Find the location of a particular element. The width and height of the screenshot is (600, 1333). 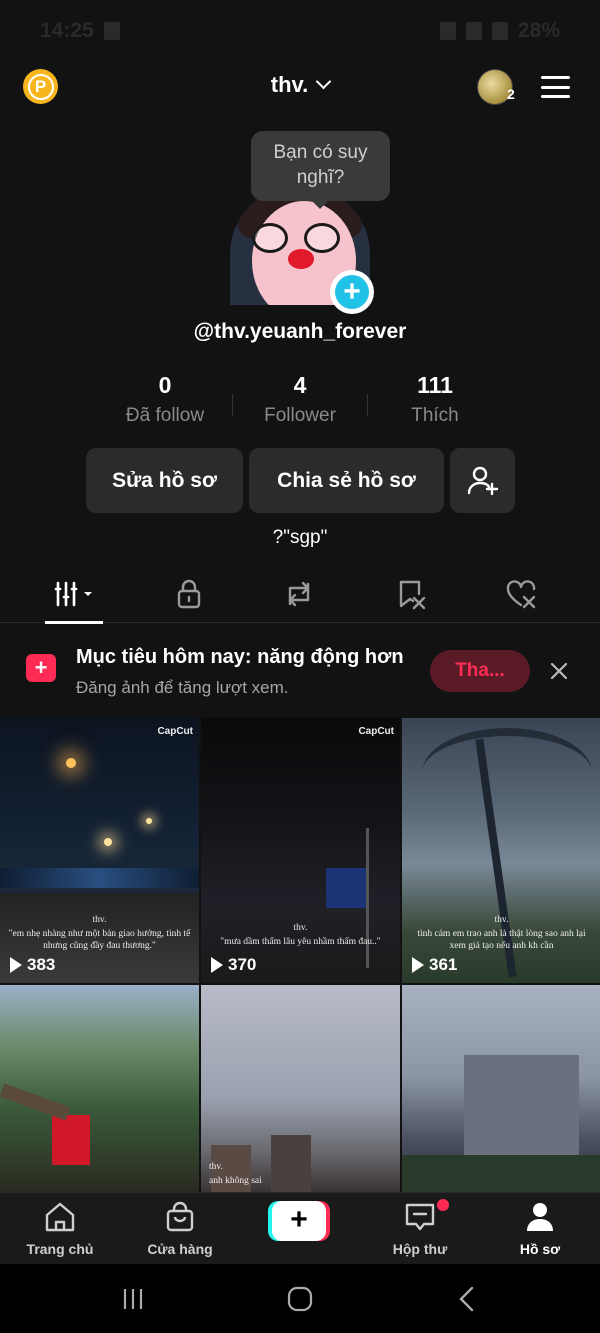

inbox-icon is located at coordinates (420, 1217).